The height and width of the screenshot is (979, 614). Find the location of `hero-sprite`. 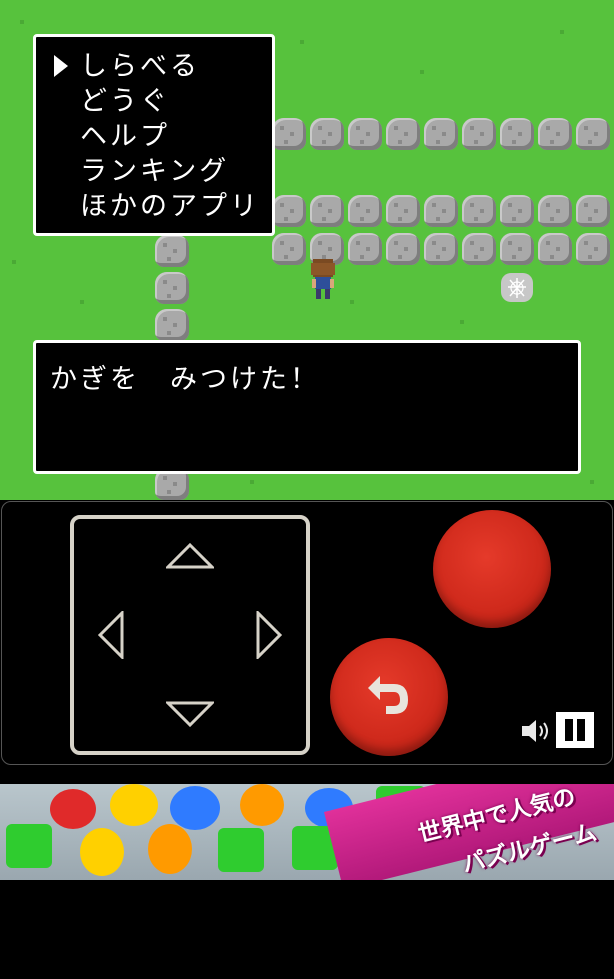

hero-sprite is located at coordinates (323, 279).